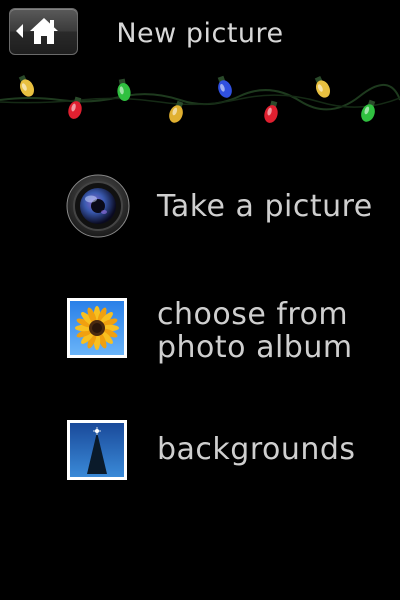 The image size is (400, 600). Describe the element at coordinates (256, 449) in the screenshot. I see `backgrounds-label: backgrounds` at that location.